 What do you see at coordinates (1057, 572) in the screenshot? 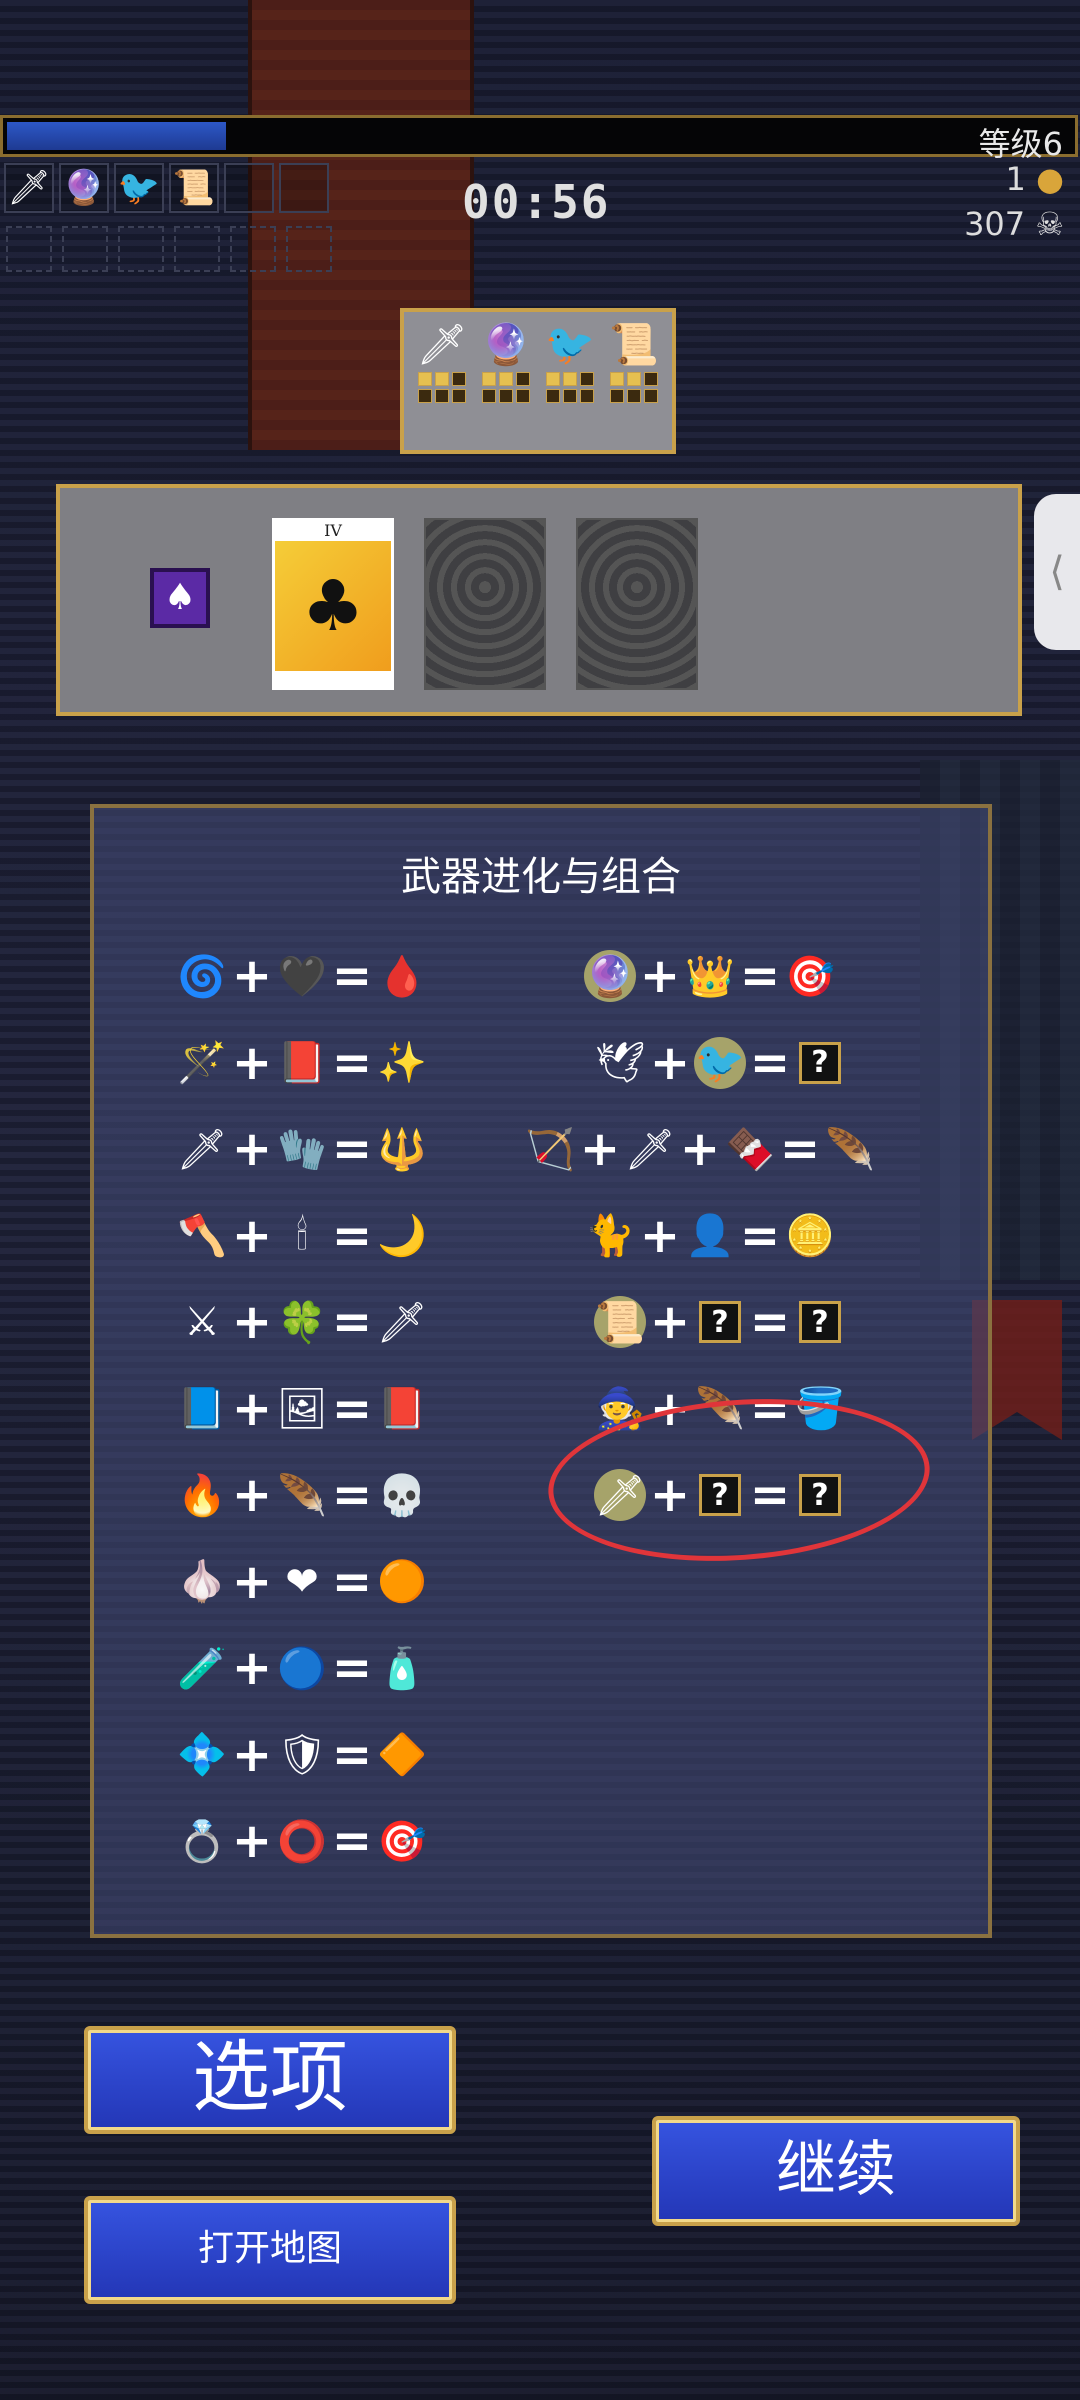
I see `side-panel-tab: ⟨` at bounding box center [1057, 572].